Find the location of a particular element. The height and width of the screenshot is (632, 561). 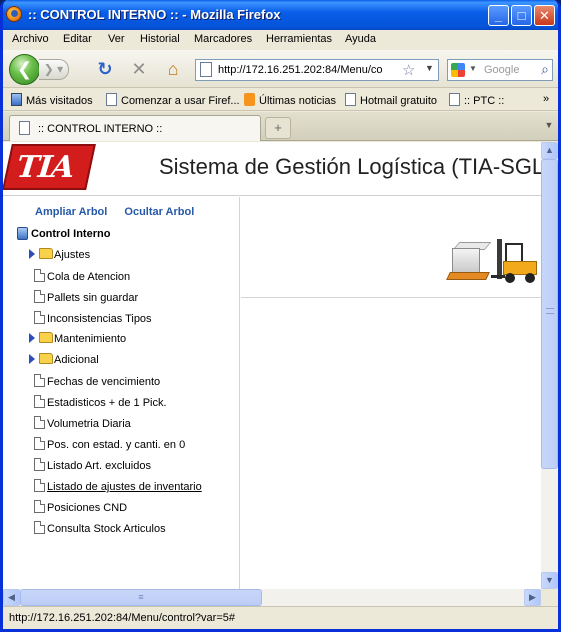

page-title: Sistema de Gestión Logística (TIA-SGL) is located at coordinates (350, 166).